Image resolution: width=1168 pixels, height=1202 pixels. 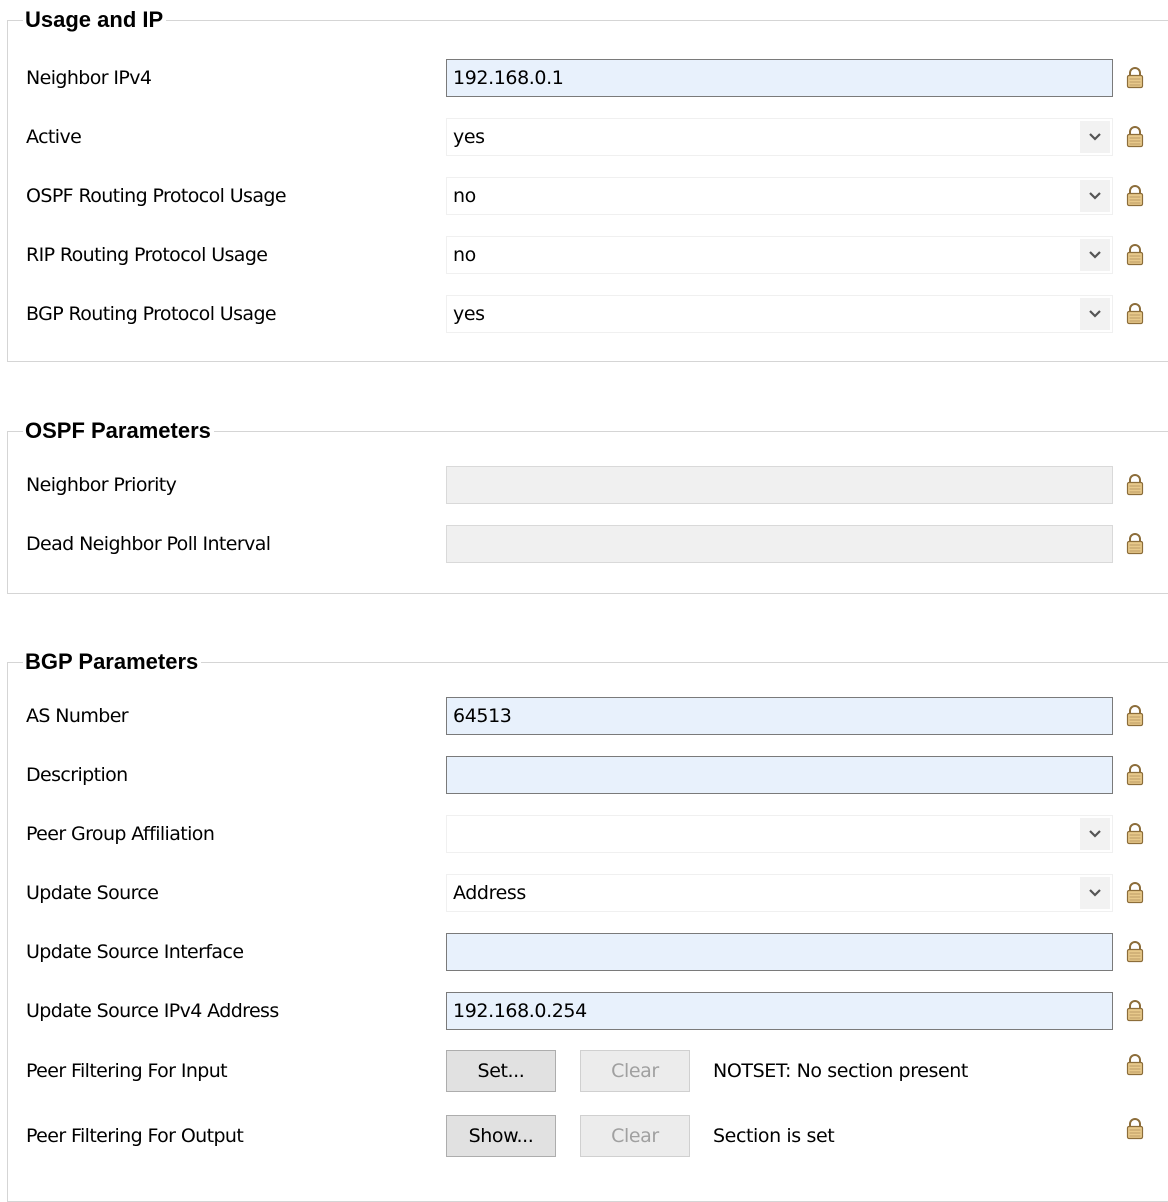 What do you see at coordinates (635, 1071) in the screenshot?
I see `clear-input-button: Clear` at bounding box center [635, 1071].